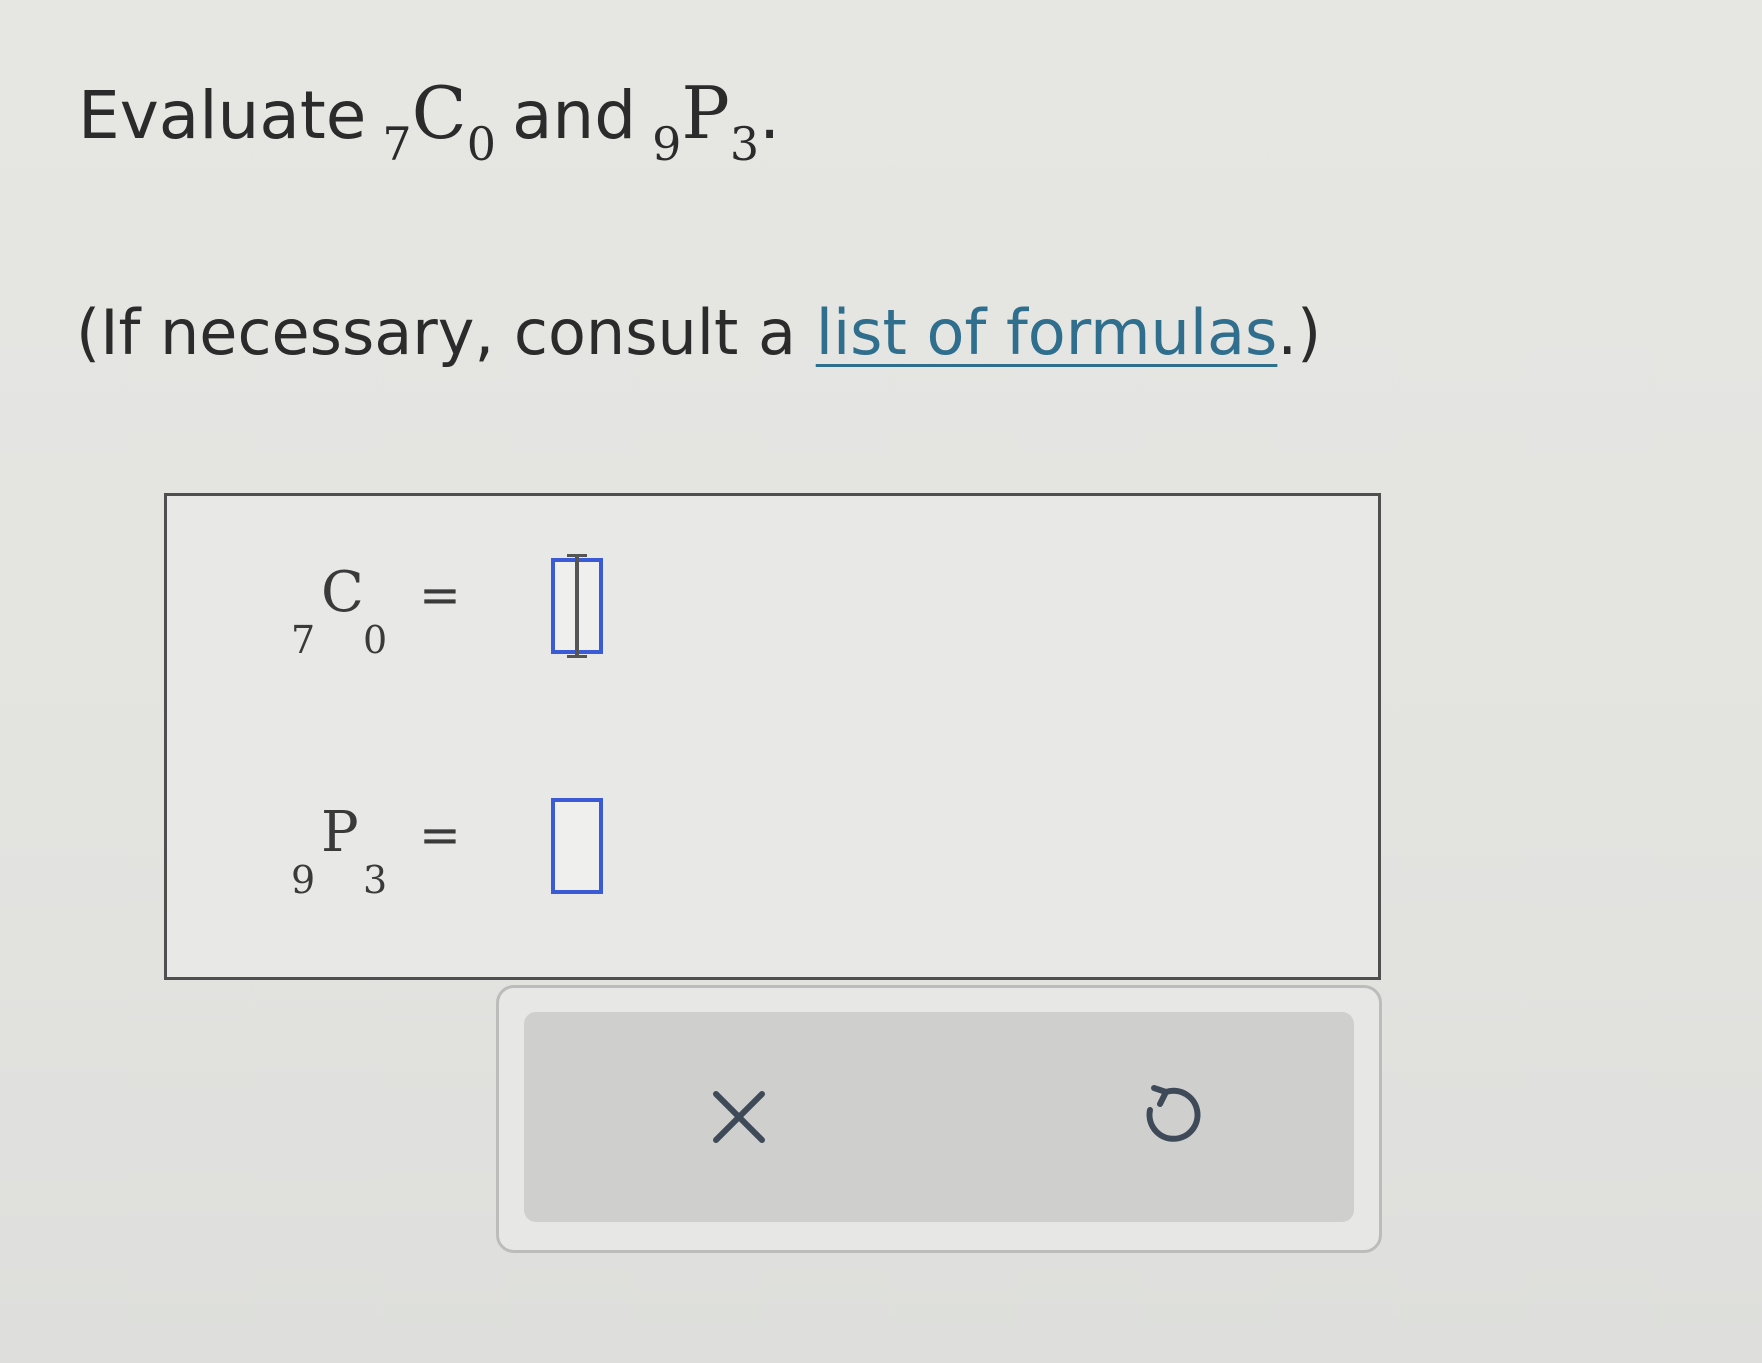 This screenshot has width=1762, height=1363. What do you see at coordinates (397, 144) in the screenshot?
I see `combination-n: 7` at bounding box center [397, 144].